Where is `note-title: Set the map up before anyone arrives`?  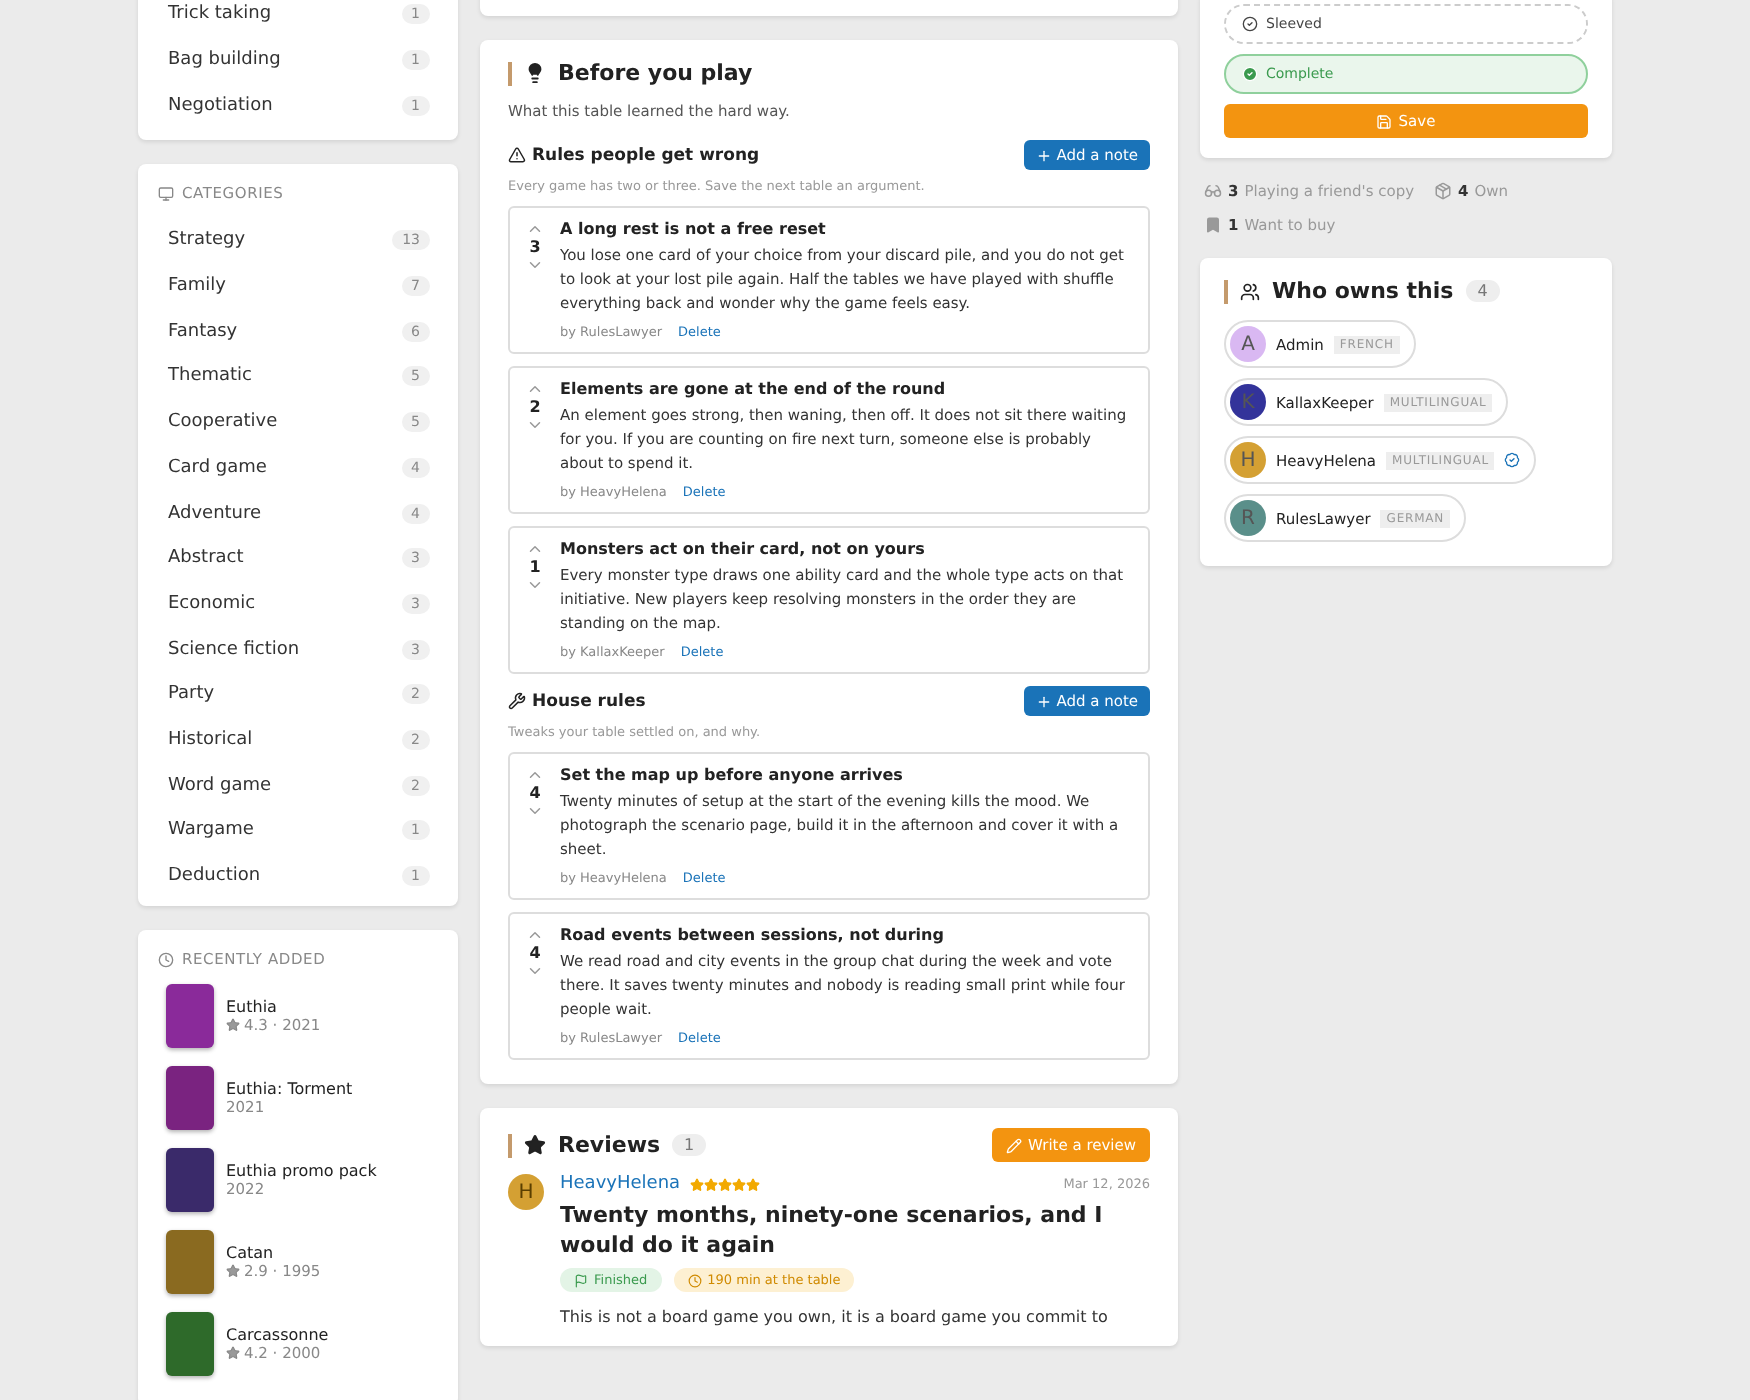
note-title: Set the map up before anyone arrives is located at coordinates (732, 775).